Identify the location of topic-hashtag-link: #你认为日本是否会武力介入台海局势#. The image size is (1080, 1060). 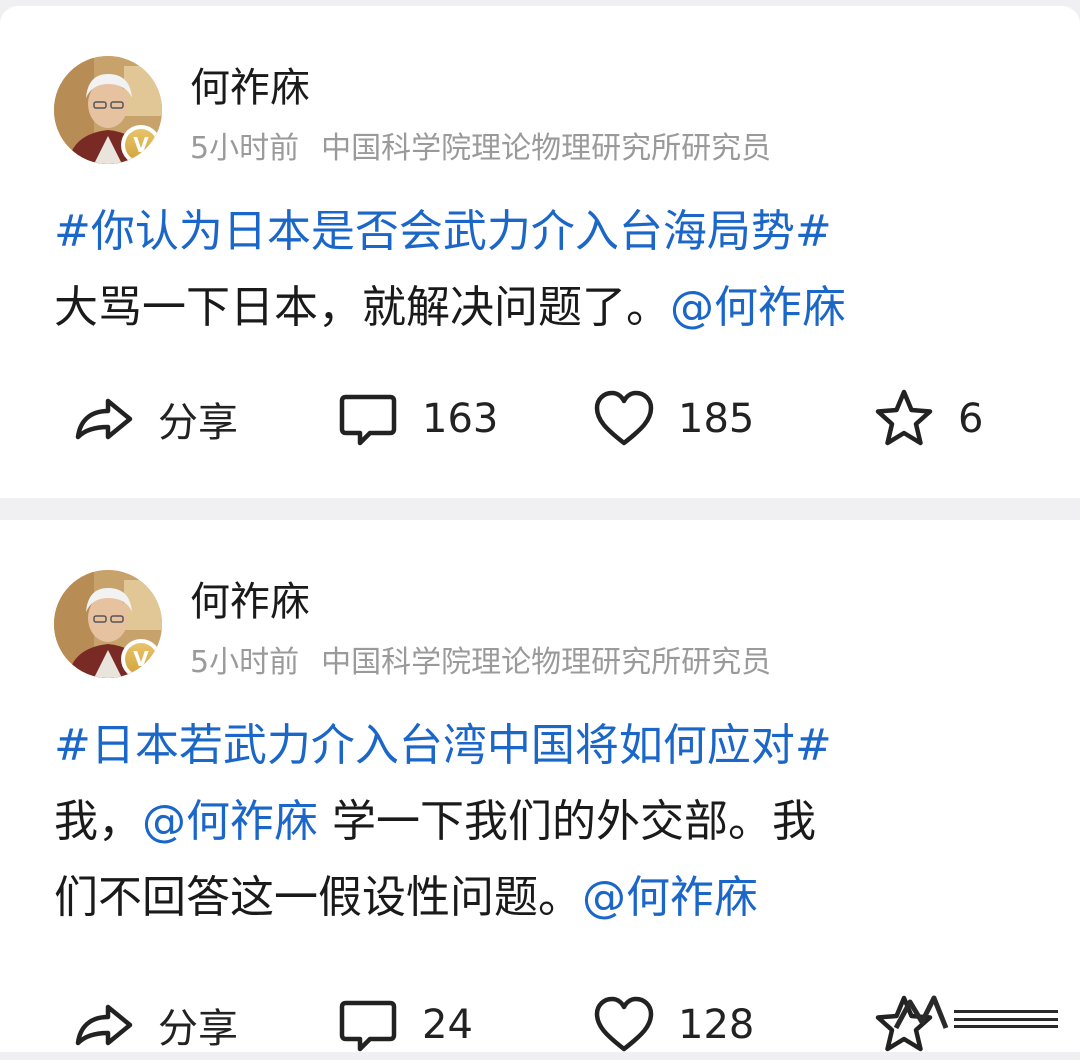
(443, 231).